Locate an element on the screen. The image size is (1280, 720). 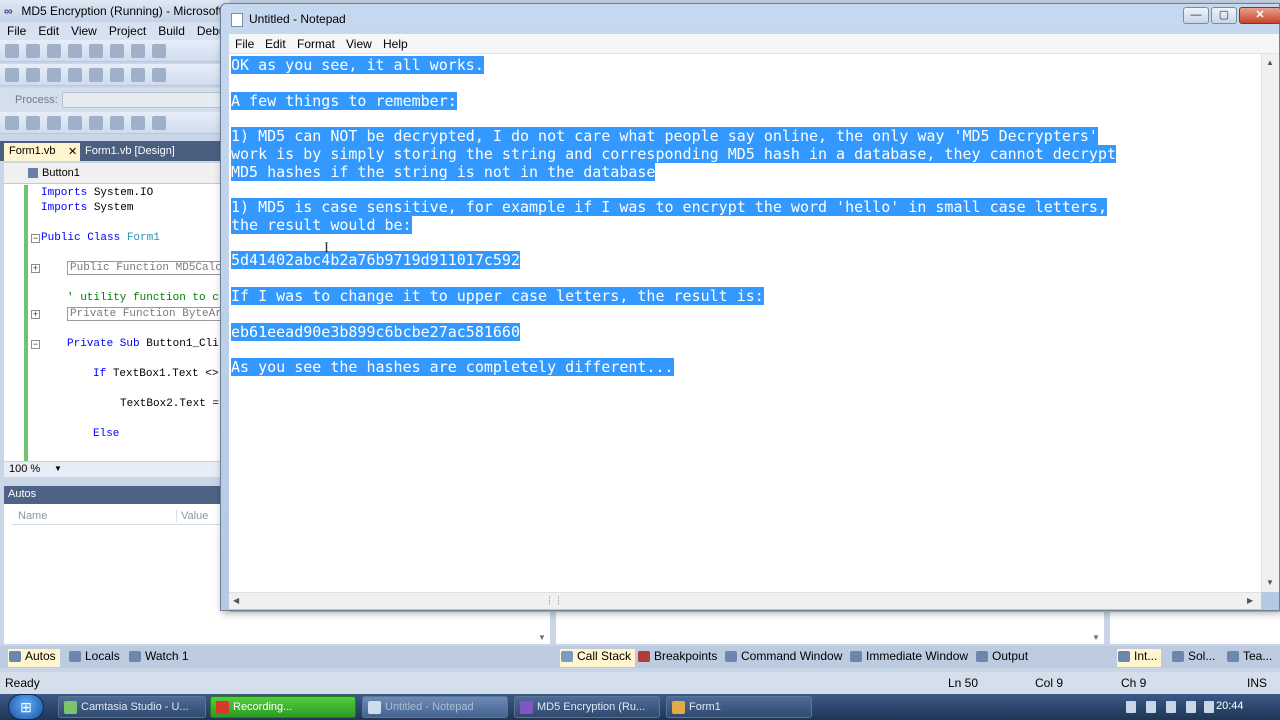
process-dropdown is located at coordinates (147, 100).